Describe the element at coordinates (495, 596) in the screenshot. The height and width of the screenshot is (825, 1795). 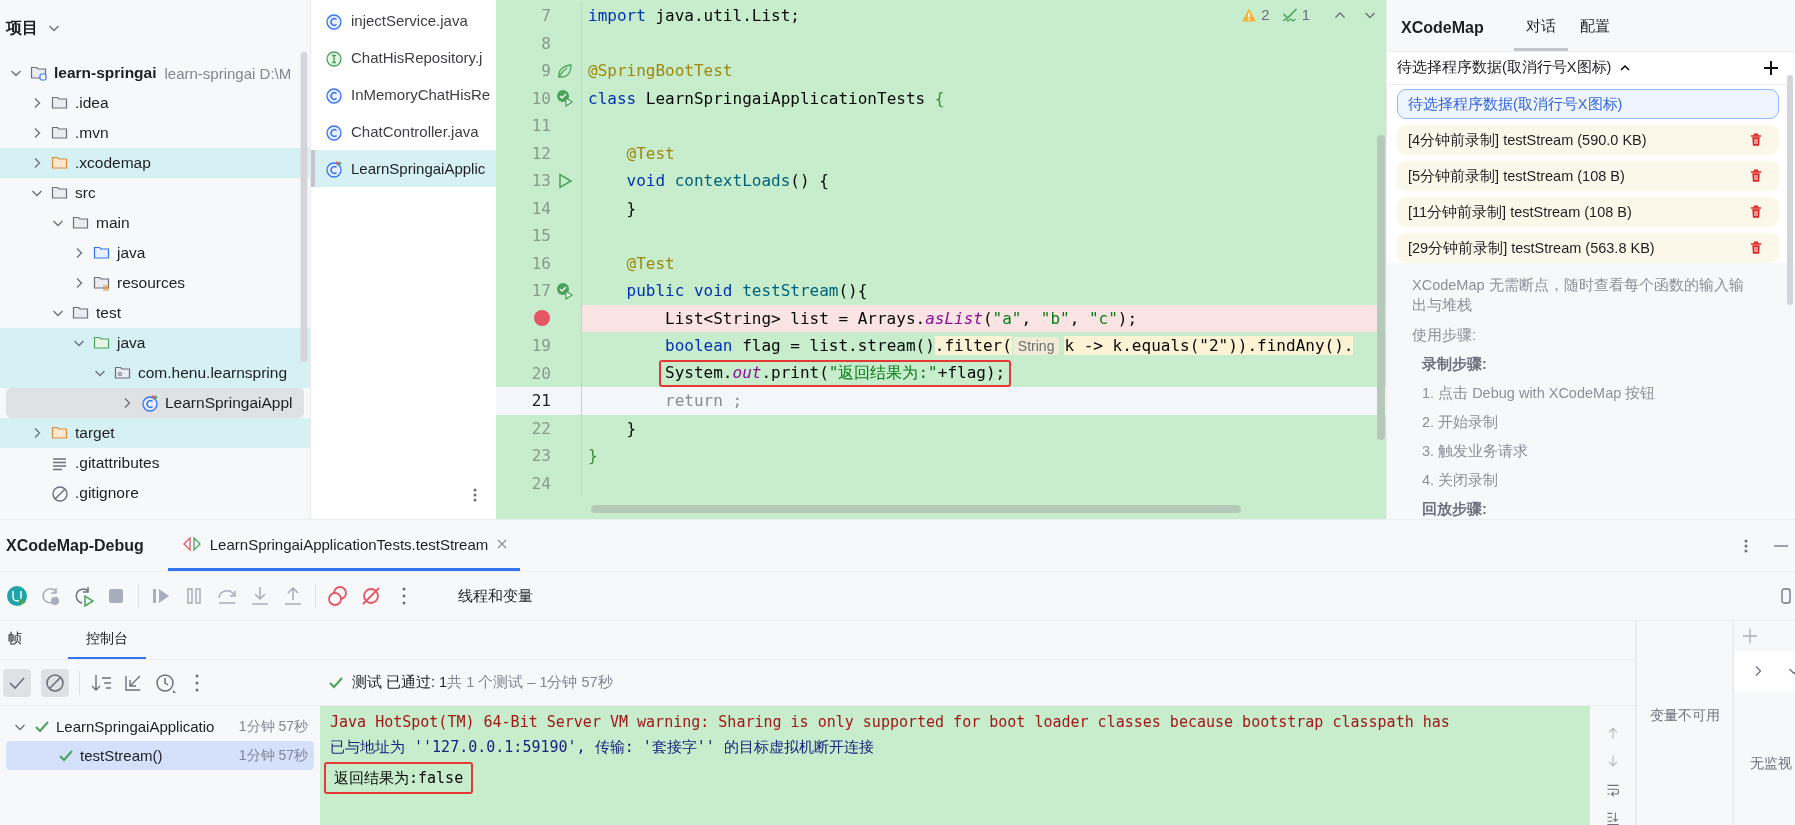
I see `section-label: 线程和变量` at that location.